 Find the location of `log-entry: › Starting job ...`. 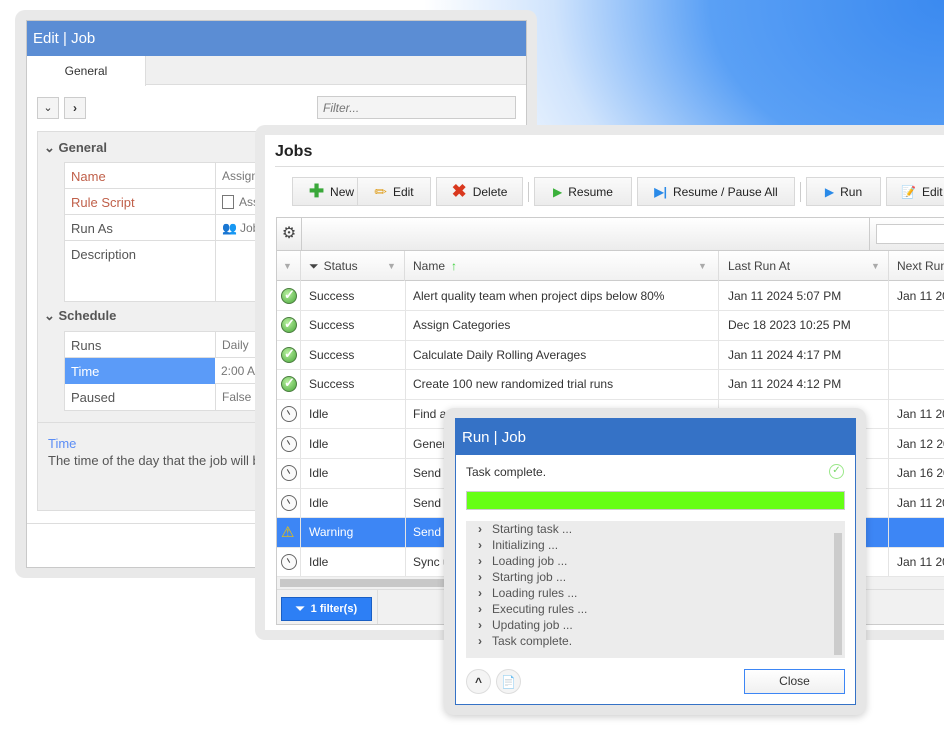

log-entry: › Starting job ... is located at coordinates (661, 577).